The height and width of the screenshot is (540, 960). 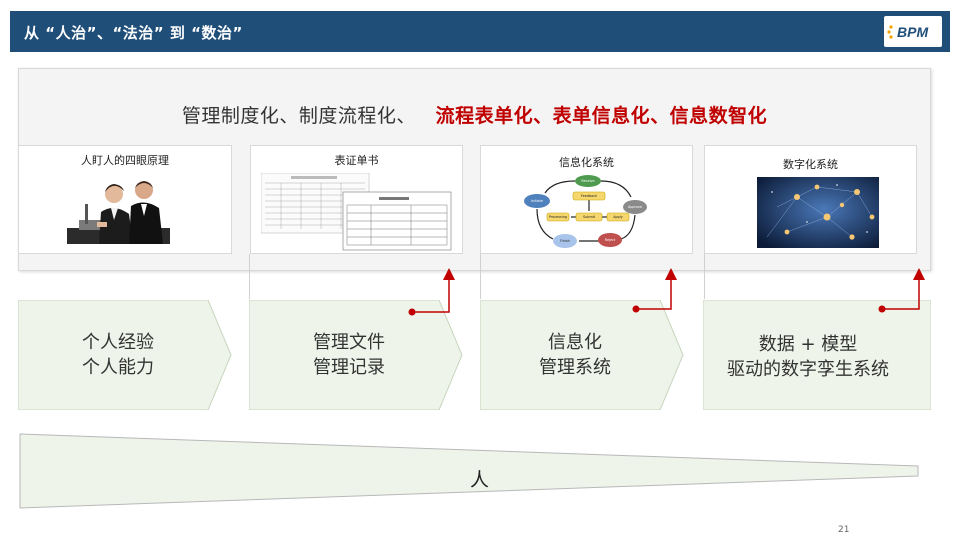 I want to click on page-number: 21, so click(x=844, y=530).